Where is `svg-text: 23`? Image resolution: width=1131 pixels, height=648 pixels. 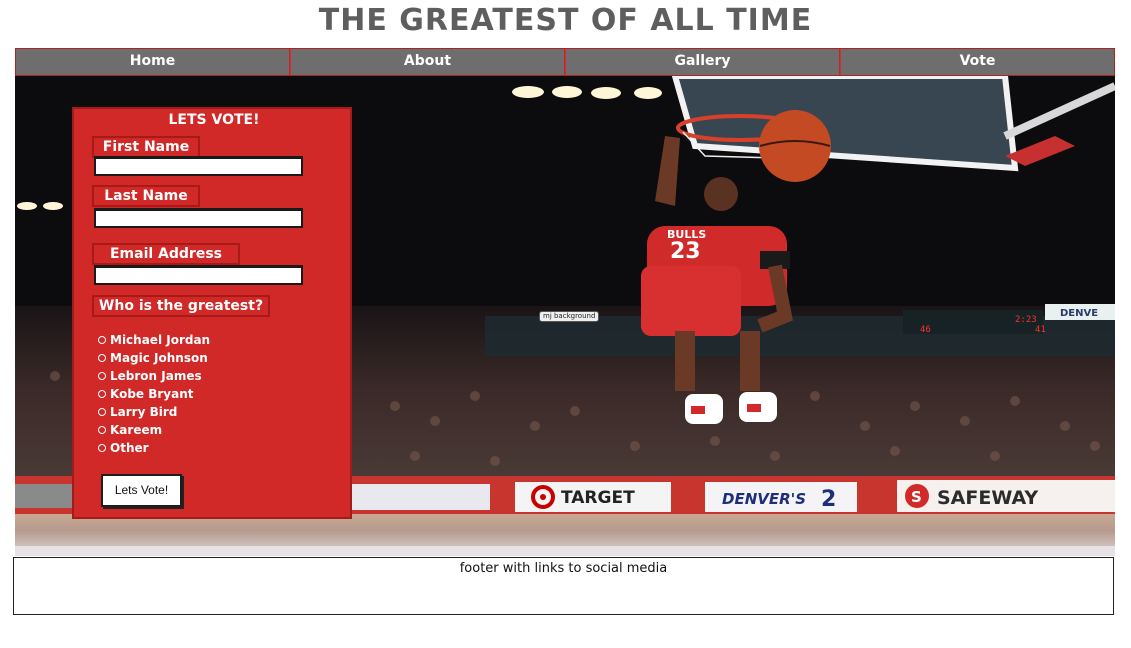
svg-text: 23 is located at coordinates (685, 251).